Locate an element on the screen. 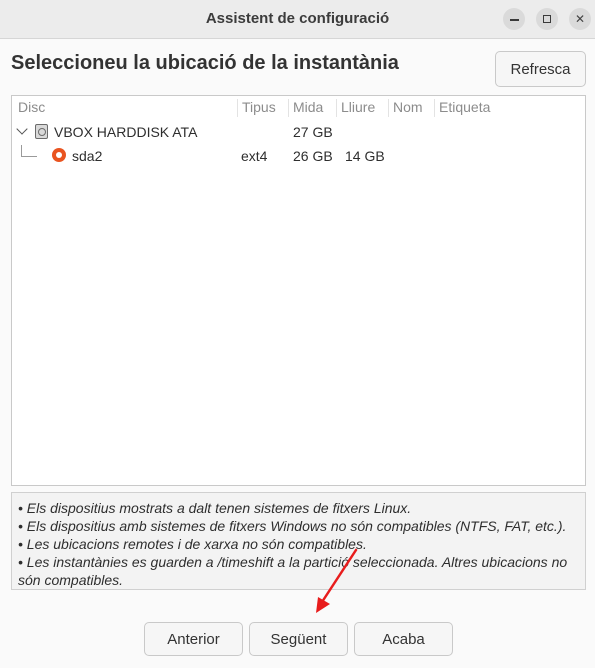 The image size is (595, 668). minimize-button is located at coordinates (514, 19).